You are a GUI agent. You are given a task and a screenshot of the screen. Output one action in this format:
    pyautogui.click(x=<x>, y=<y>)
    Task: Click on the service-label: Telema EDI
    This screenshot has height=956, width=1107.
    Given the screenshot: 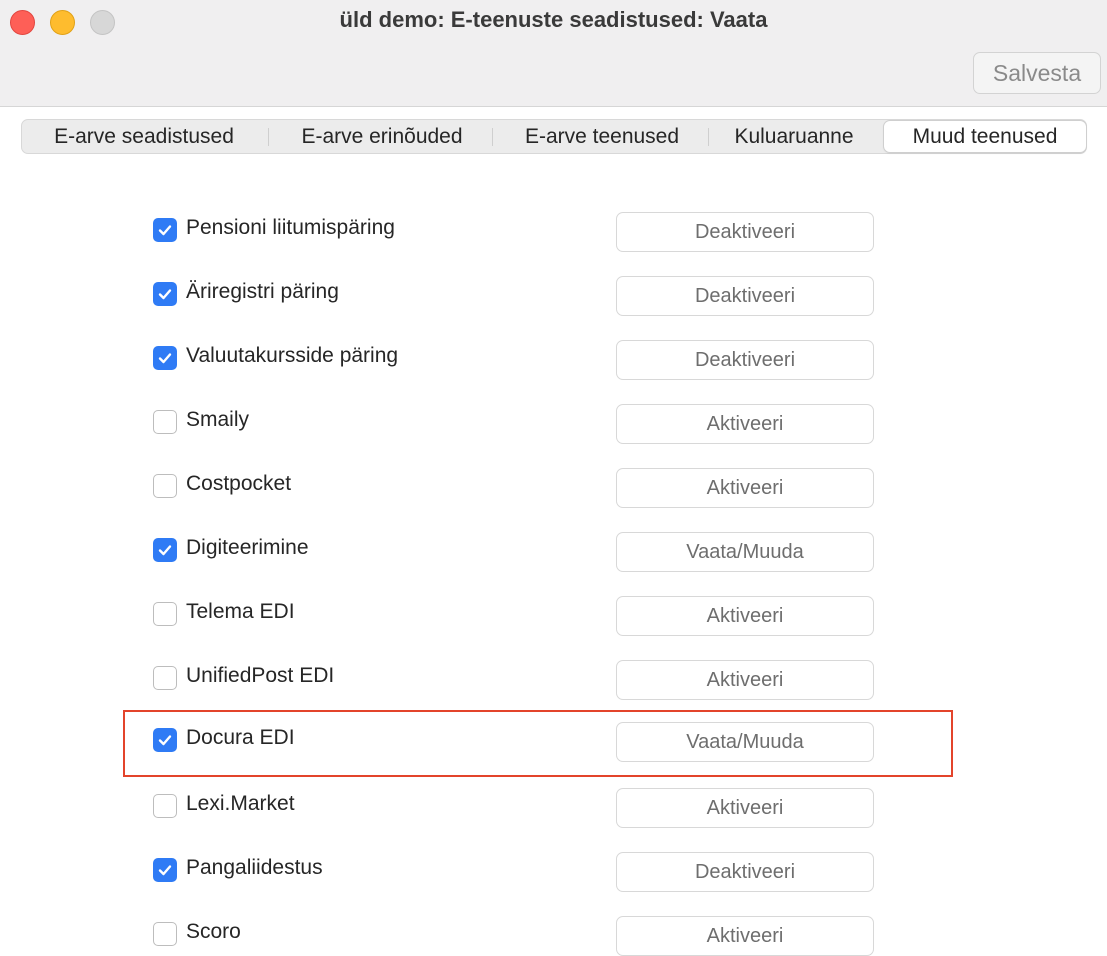 What is the action you would take?
    pyautogui.click(x=240, y=611)
    